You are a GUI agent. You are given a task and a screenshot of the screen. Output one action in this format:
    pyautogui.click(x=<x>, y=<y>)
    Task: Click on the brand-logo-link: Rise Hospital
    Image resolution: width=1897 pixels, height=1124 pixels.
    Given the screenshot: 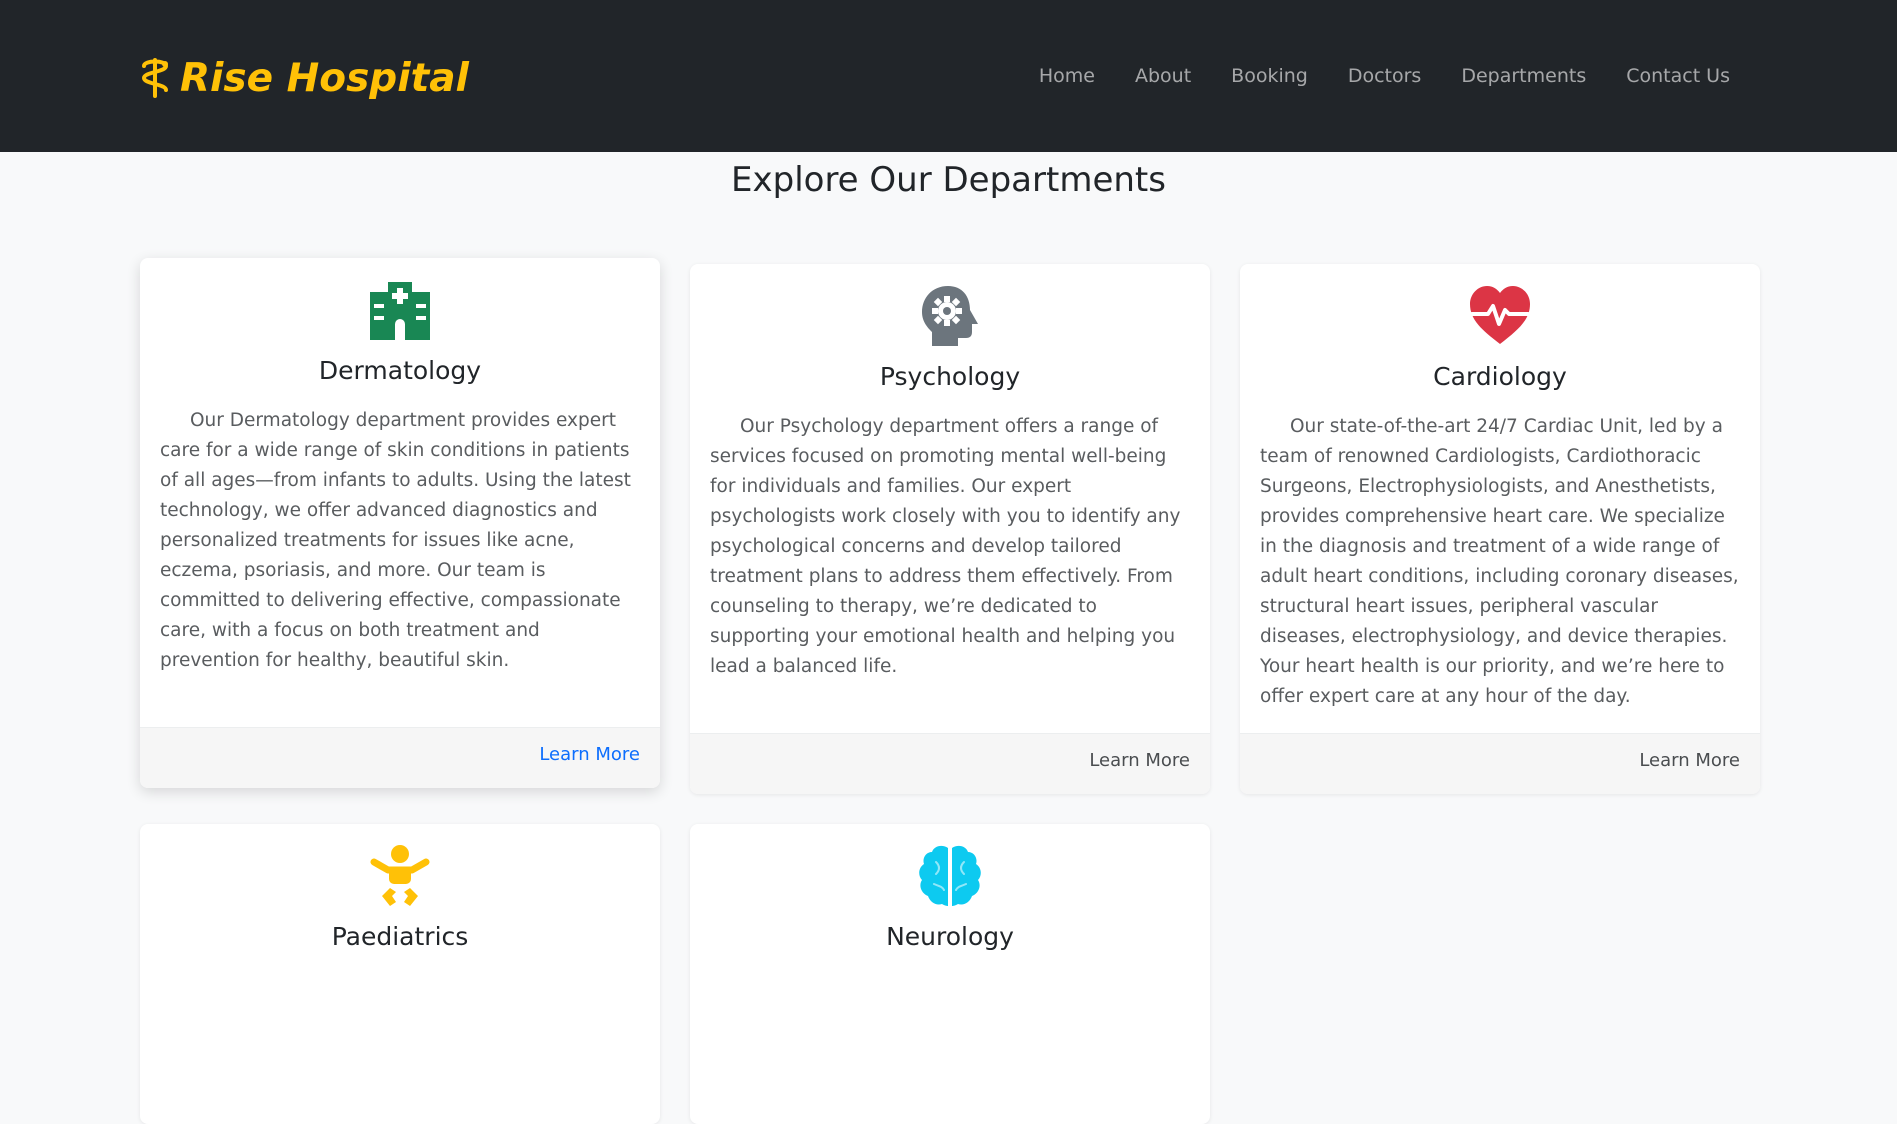 What is the action you would take?
    pyautogui.click(x=303, y=78)
    